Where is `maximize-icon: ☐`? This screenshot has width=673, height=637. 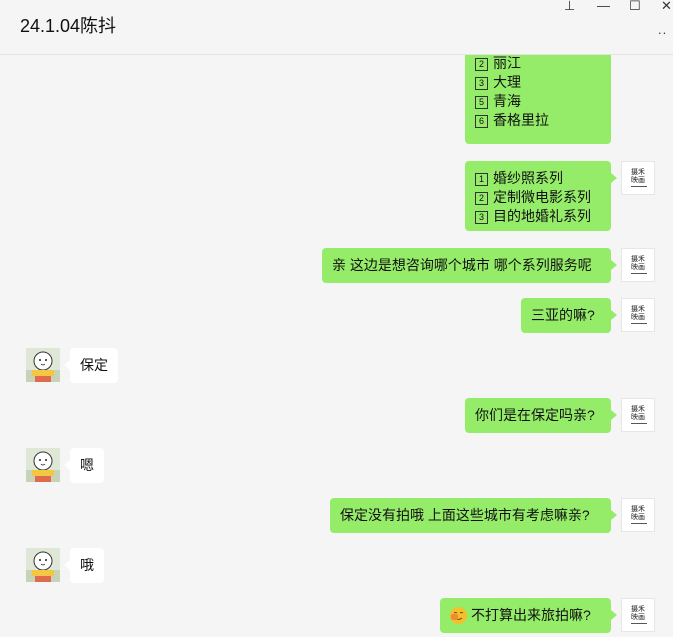
maximize-icon: ☐ is located at coordinates (635, 7).